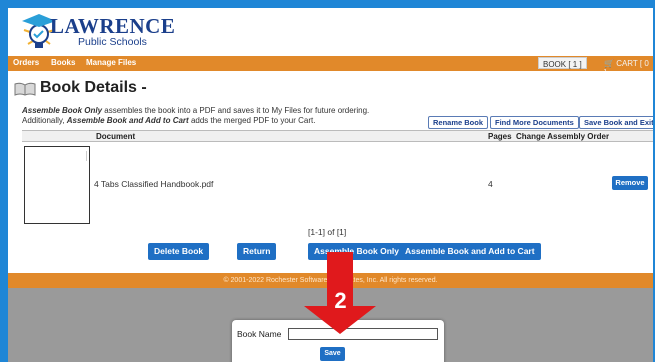 This screenshot has height=362, width=655. I want to click on col-assembly-order: Change Assembly Order, so click(563, 136).